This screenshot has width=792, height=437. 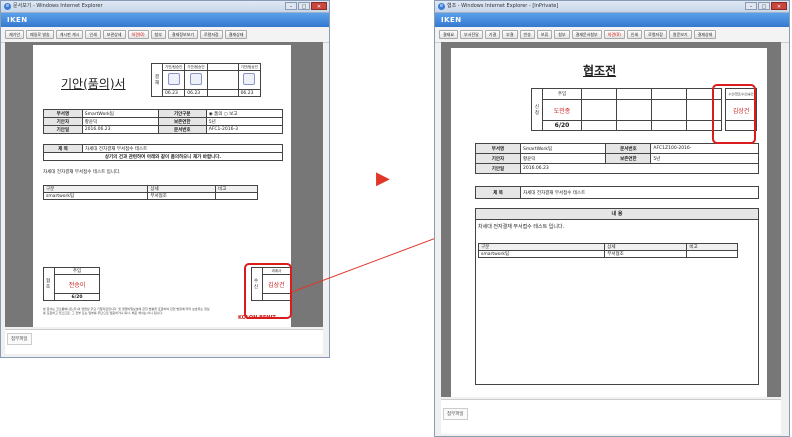 I want to click on approver-name: 도민종, so click(x=562, y=110).